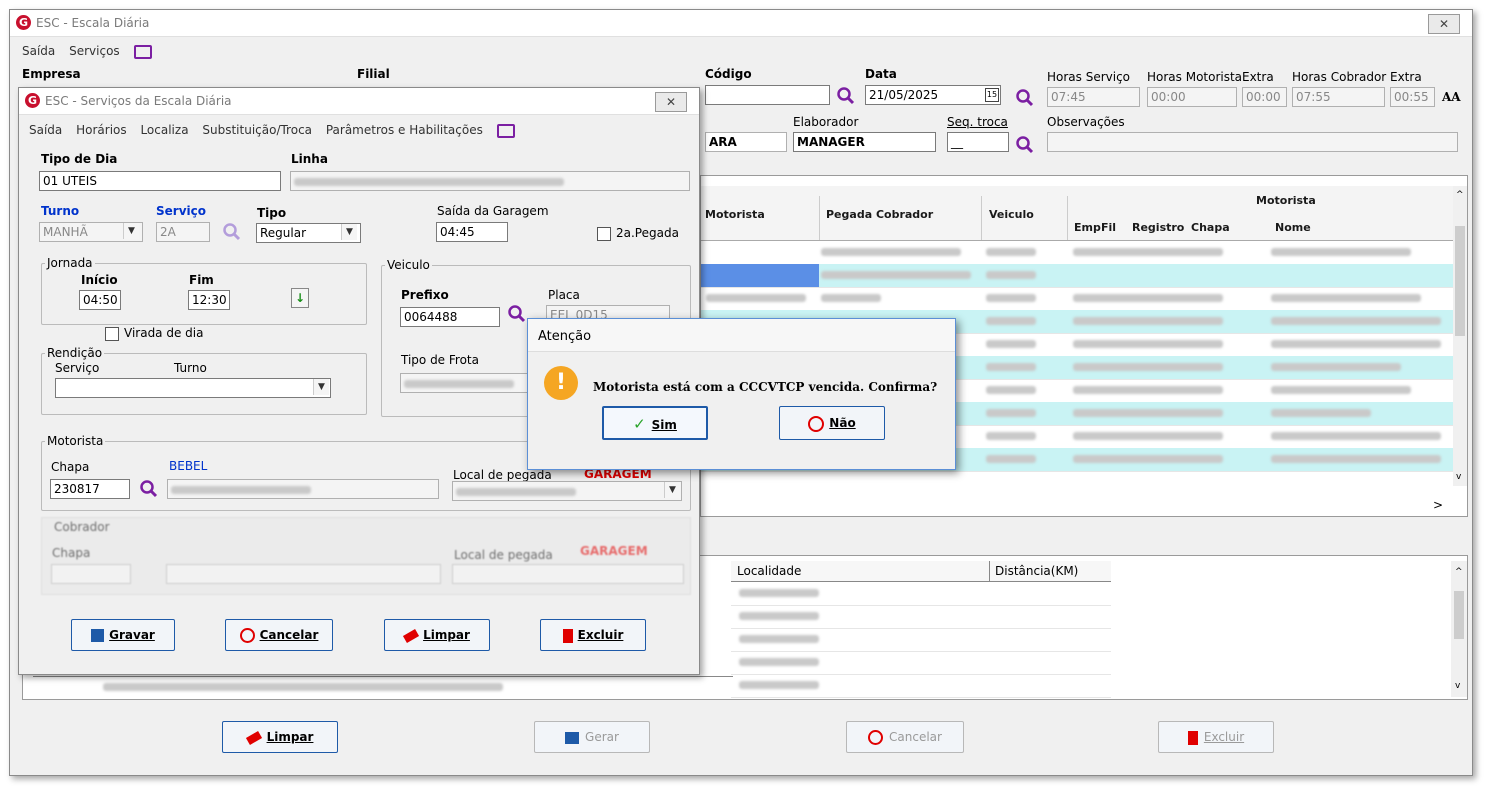 This screenshot has height=786, width=1485. I want to click on seq-troca-search-icon, so click(1025, 145).